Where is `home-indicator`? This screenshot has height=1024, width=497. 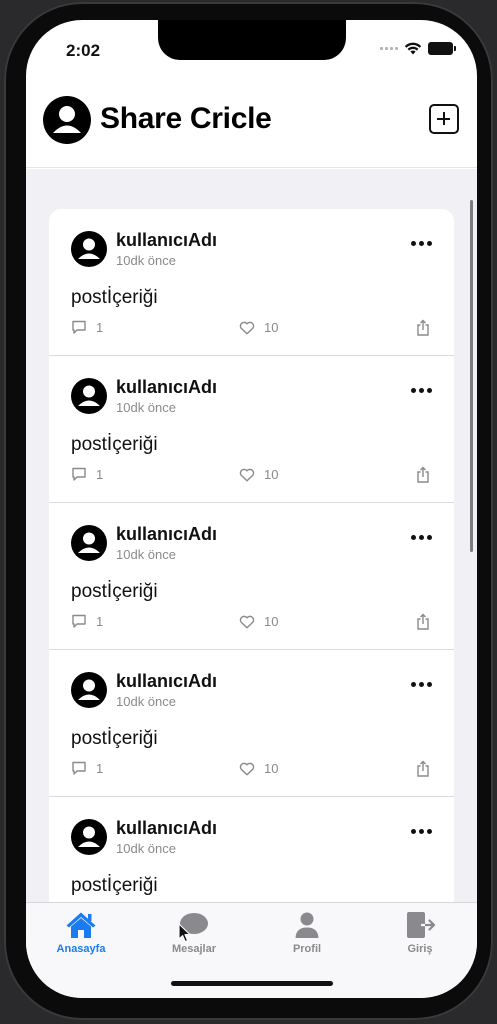 home-indicator is located at coordinates (252, 983).